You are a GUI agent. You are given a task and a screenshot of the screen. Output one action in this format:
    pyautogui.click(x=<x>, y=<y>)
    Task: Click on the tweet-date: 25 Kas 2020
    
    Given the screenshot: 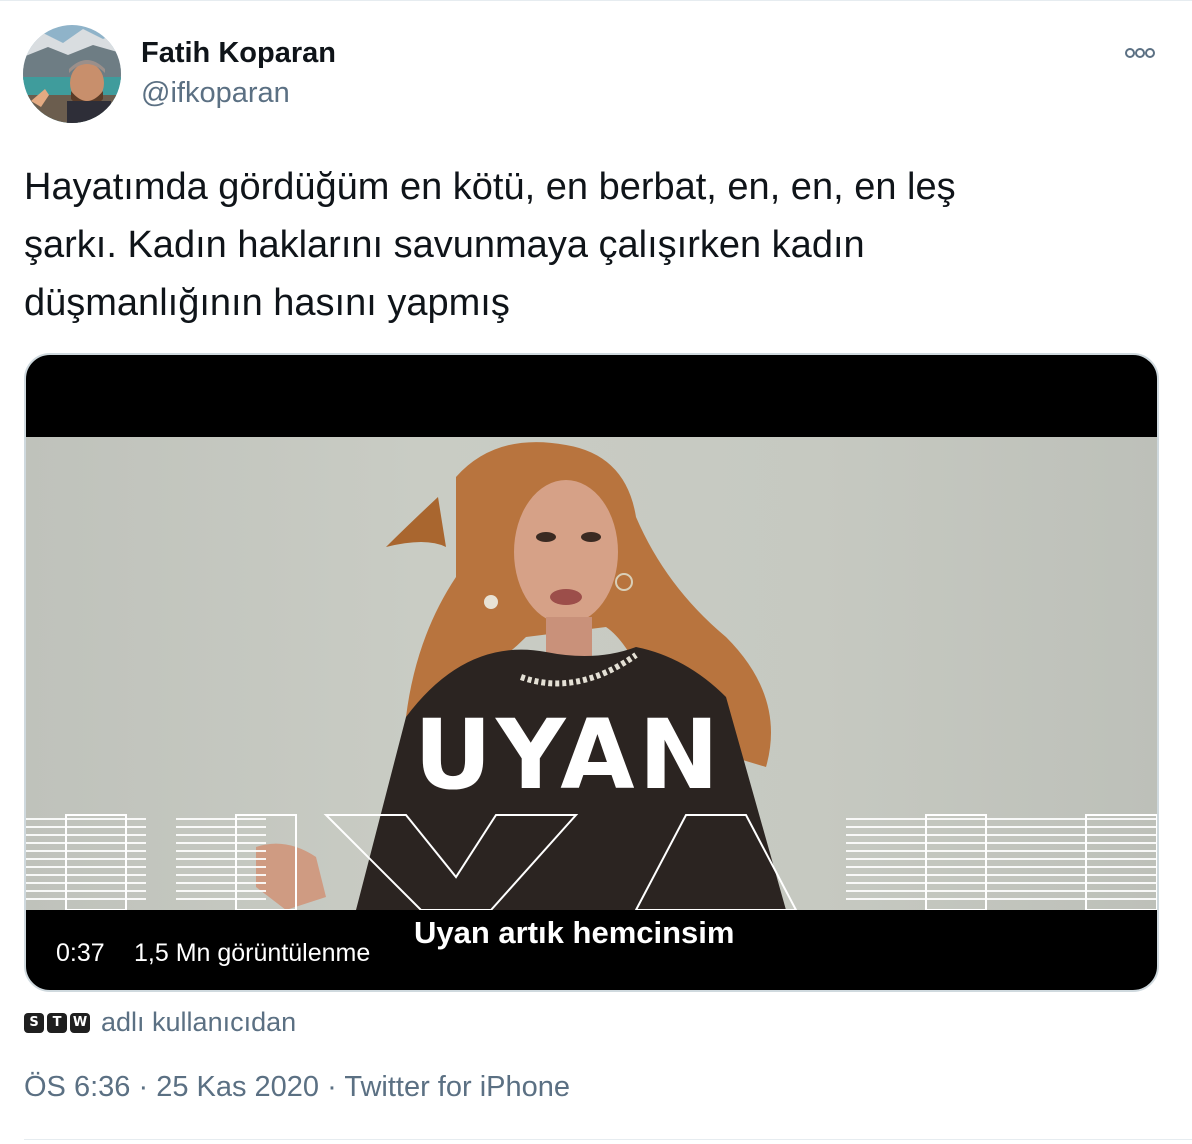 What is the action you would take?
    pyautogui.click(x=237, y=1087)
    